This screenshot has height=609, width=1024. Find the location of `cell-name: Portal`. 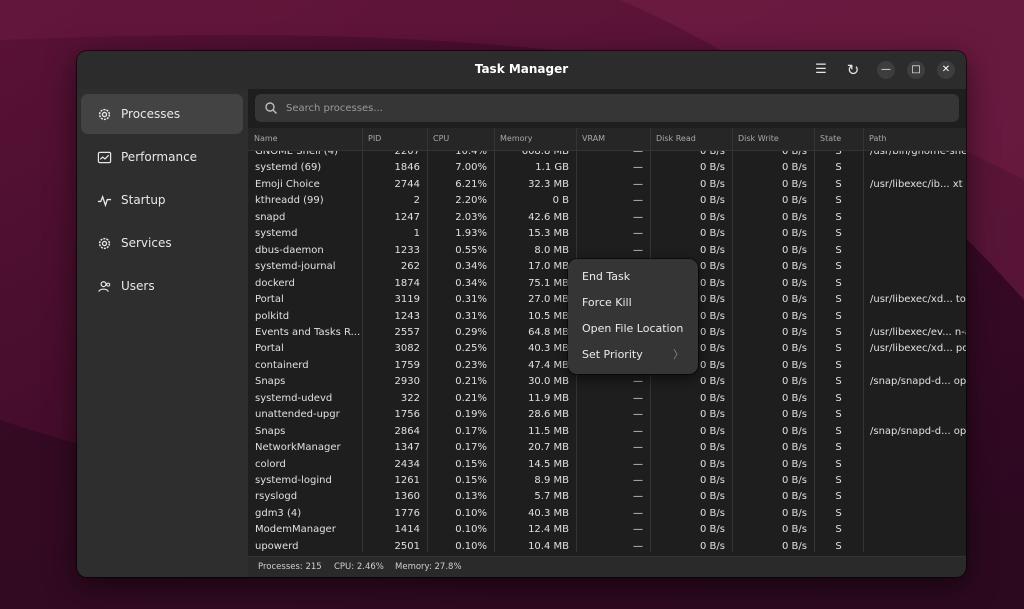

cell-name: Portal is located at coordinates (269, 349).